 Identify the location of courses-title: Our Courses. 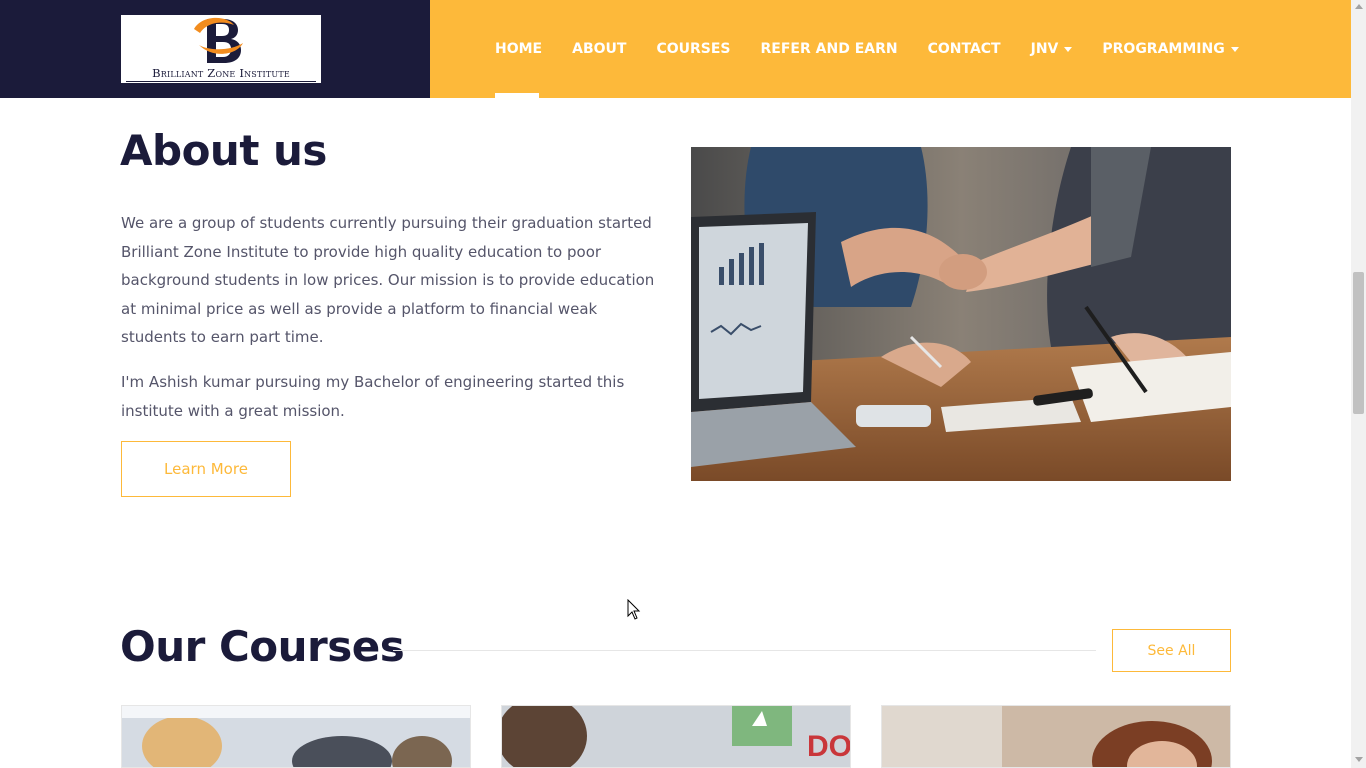
(262, 646).